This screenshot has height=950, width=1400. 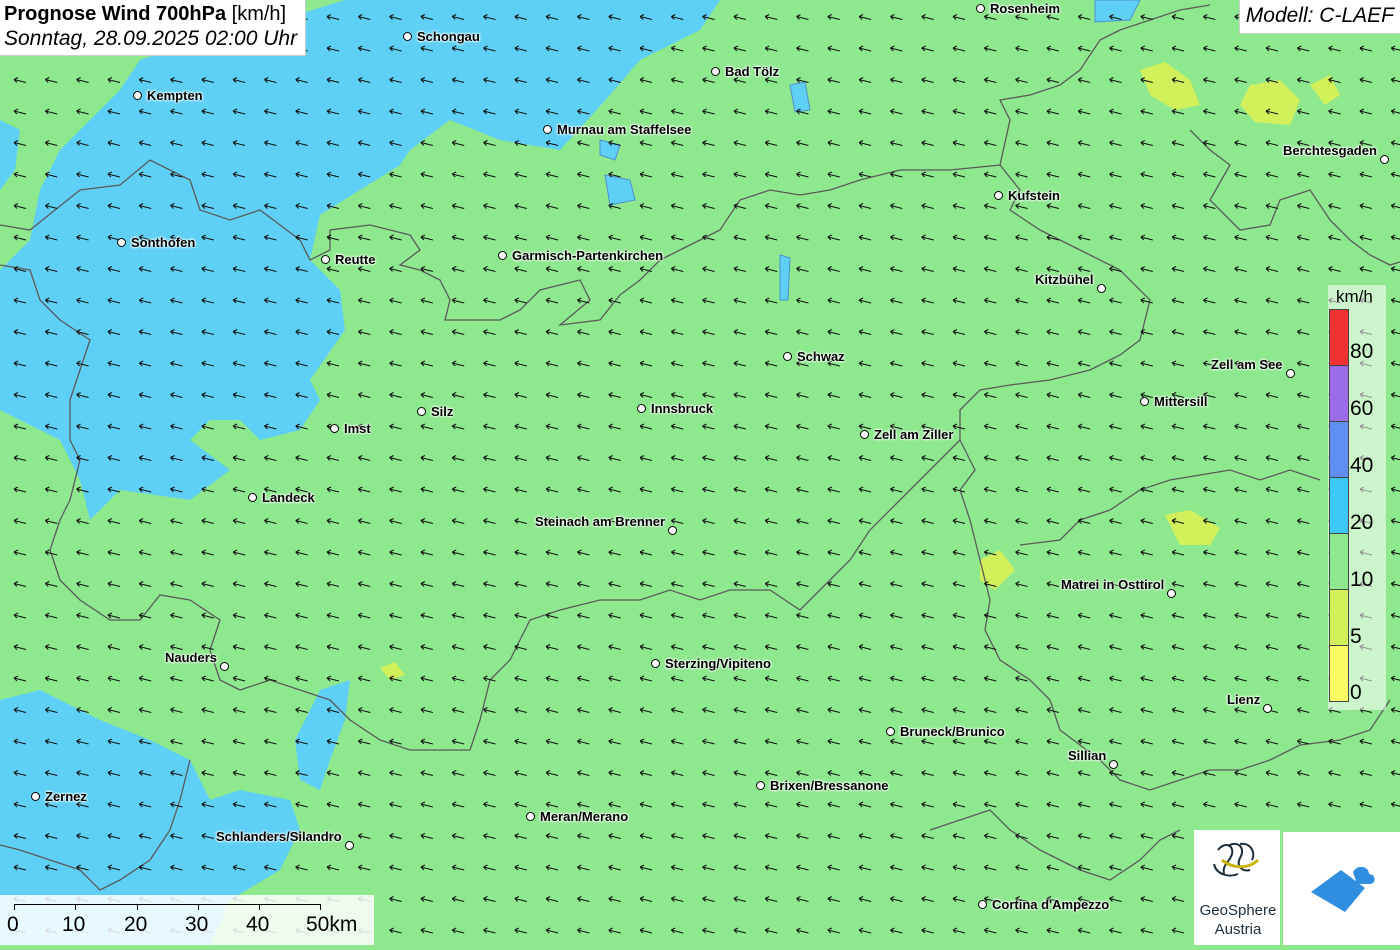 What do you see at coordinates (821, 356) in the screenshot?
I see `city-label: Schwaz` at bounding box center [821, 356].